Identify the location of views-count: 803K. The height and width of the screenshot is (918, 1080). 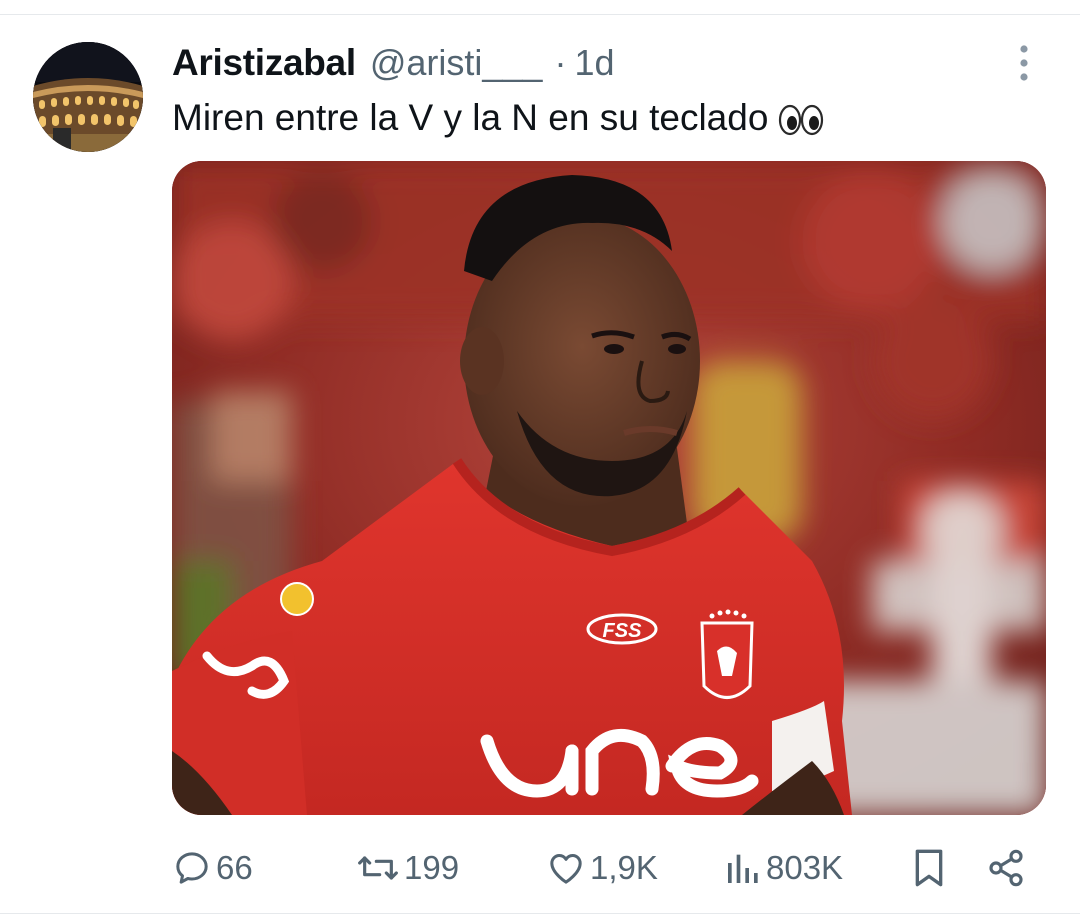
(805, 867).